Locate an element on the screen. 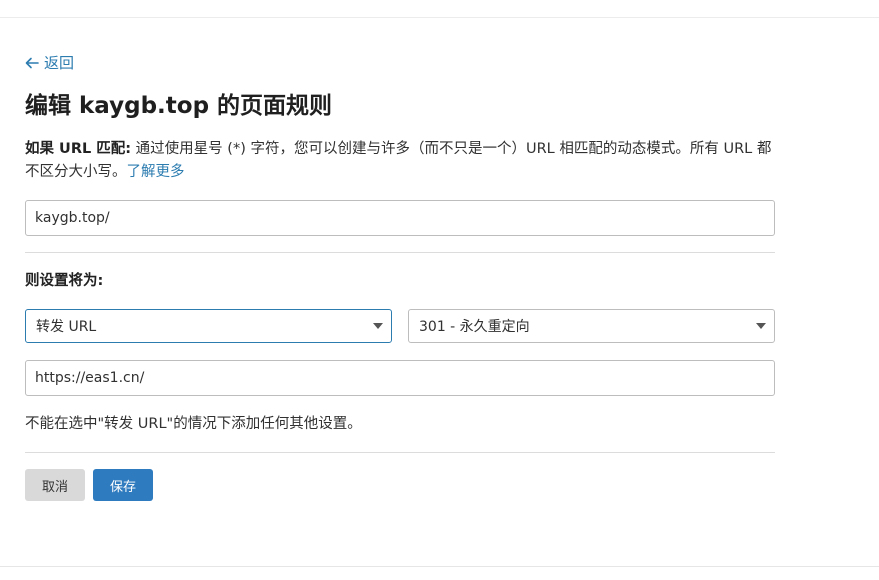 This screenshot has height=580, width=879. bottom-divider is located at coordinates (439, 566).